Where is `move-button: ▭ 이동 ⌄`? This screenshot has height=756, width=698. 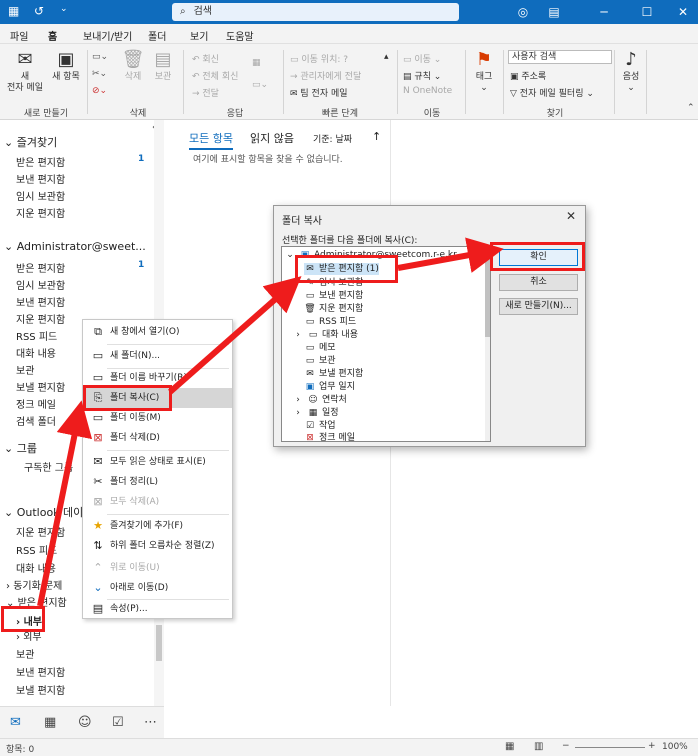 move-button: ▭ 이동 ⌄ is located at coordinates (422, 58).